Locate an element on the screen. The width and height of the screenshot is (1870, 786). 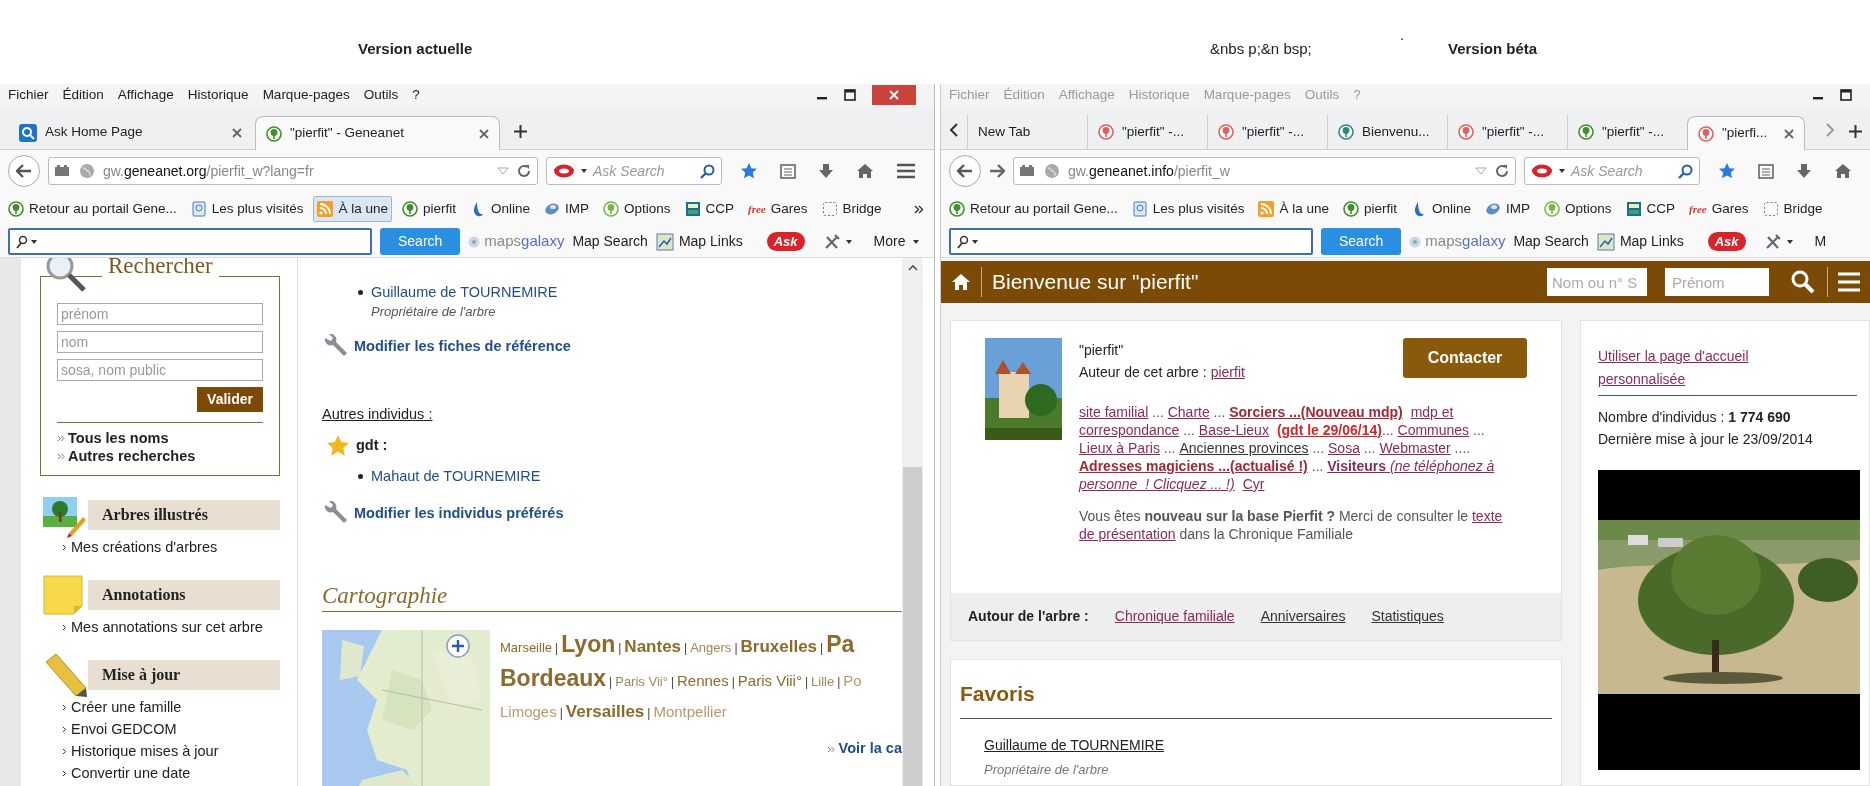
city-link: Paris Vii° is located at coordinates (641, 682).